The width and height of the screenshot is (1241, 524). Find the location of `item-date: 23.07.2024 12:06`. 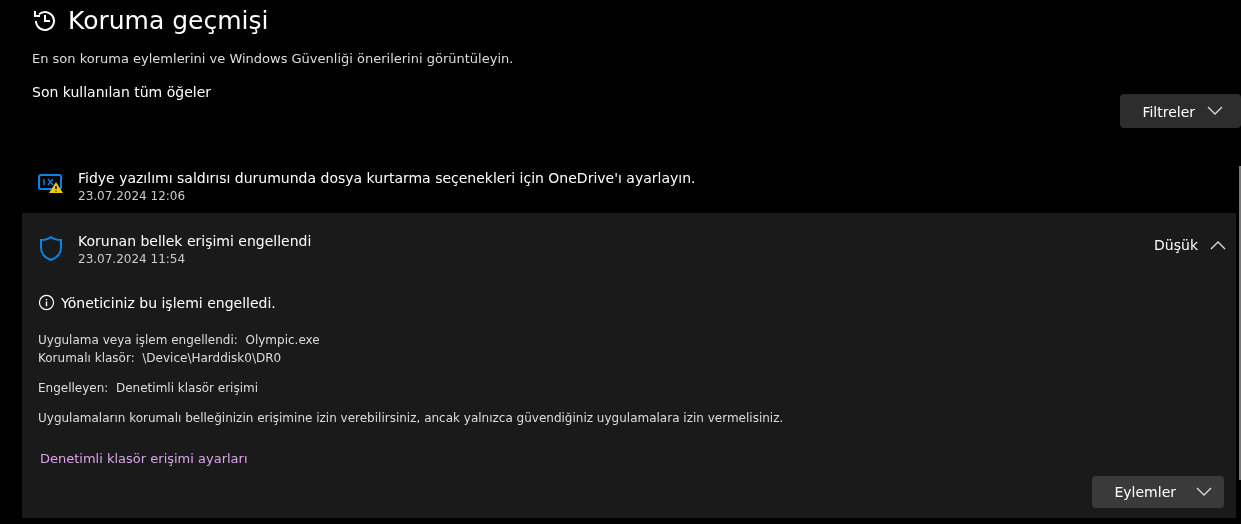

item-date: 23.07.2024 12:06 is located at coordinates (132, 196).